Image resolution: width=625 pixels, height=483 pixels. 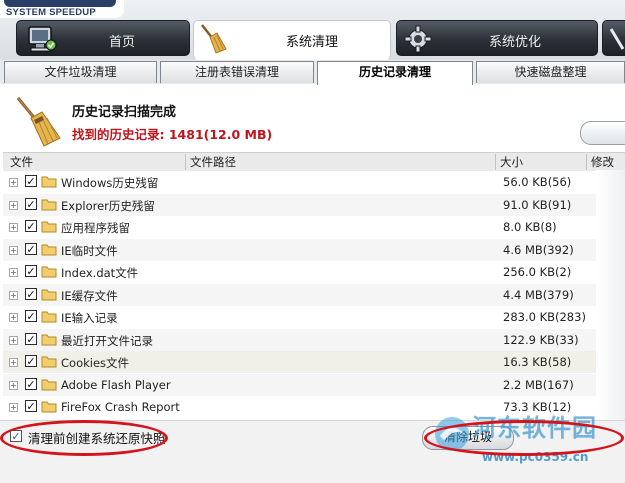 I want to click on app-logo: SYSTEM SPEEDUP, so click(x=62, y=9).